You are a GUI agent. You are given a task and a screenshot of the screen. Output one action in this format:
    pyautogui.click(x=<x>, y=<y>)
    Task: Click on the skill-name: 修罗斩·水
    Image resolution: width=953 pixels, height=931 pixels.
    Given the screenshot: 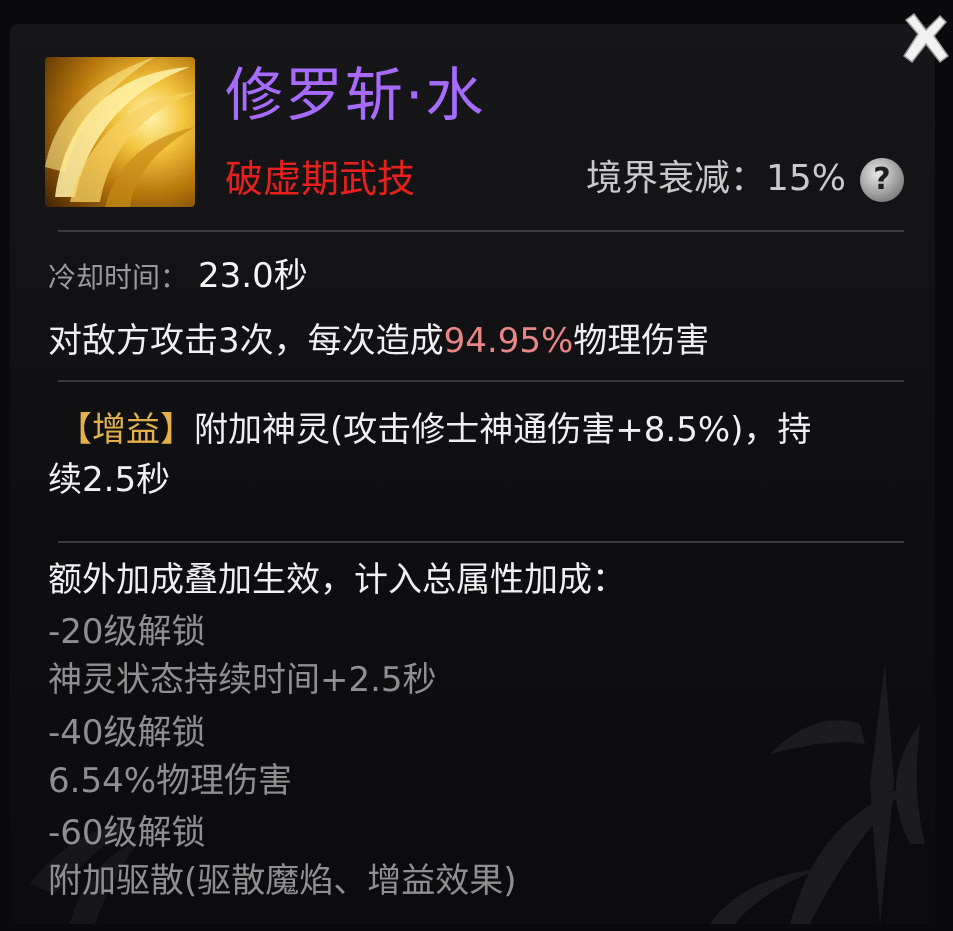 What is the action you would take?
    pyautogui.click(x=355, y=95)
    